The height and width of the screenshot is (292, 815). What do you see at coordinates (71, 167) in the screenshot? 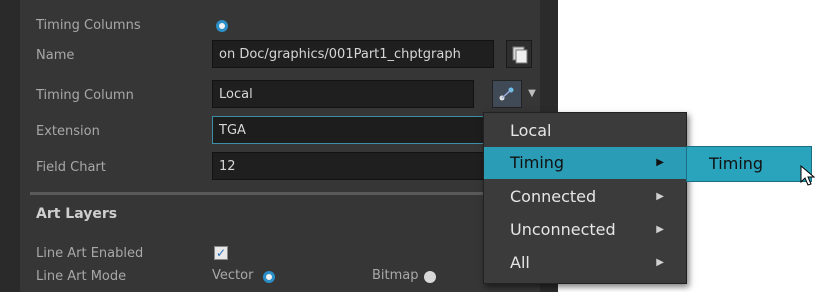
I see `field-chart-label: Field Chart` at bounding box center [71, 167].